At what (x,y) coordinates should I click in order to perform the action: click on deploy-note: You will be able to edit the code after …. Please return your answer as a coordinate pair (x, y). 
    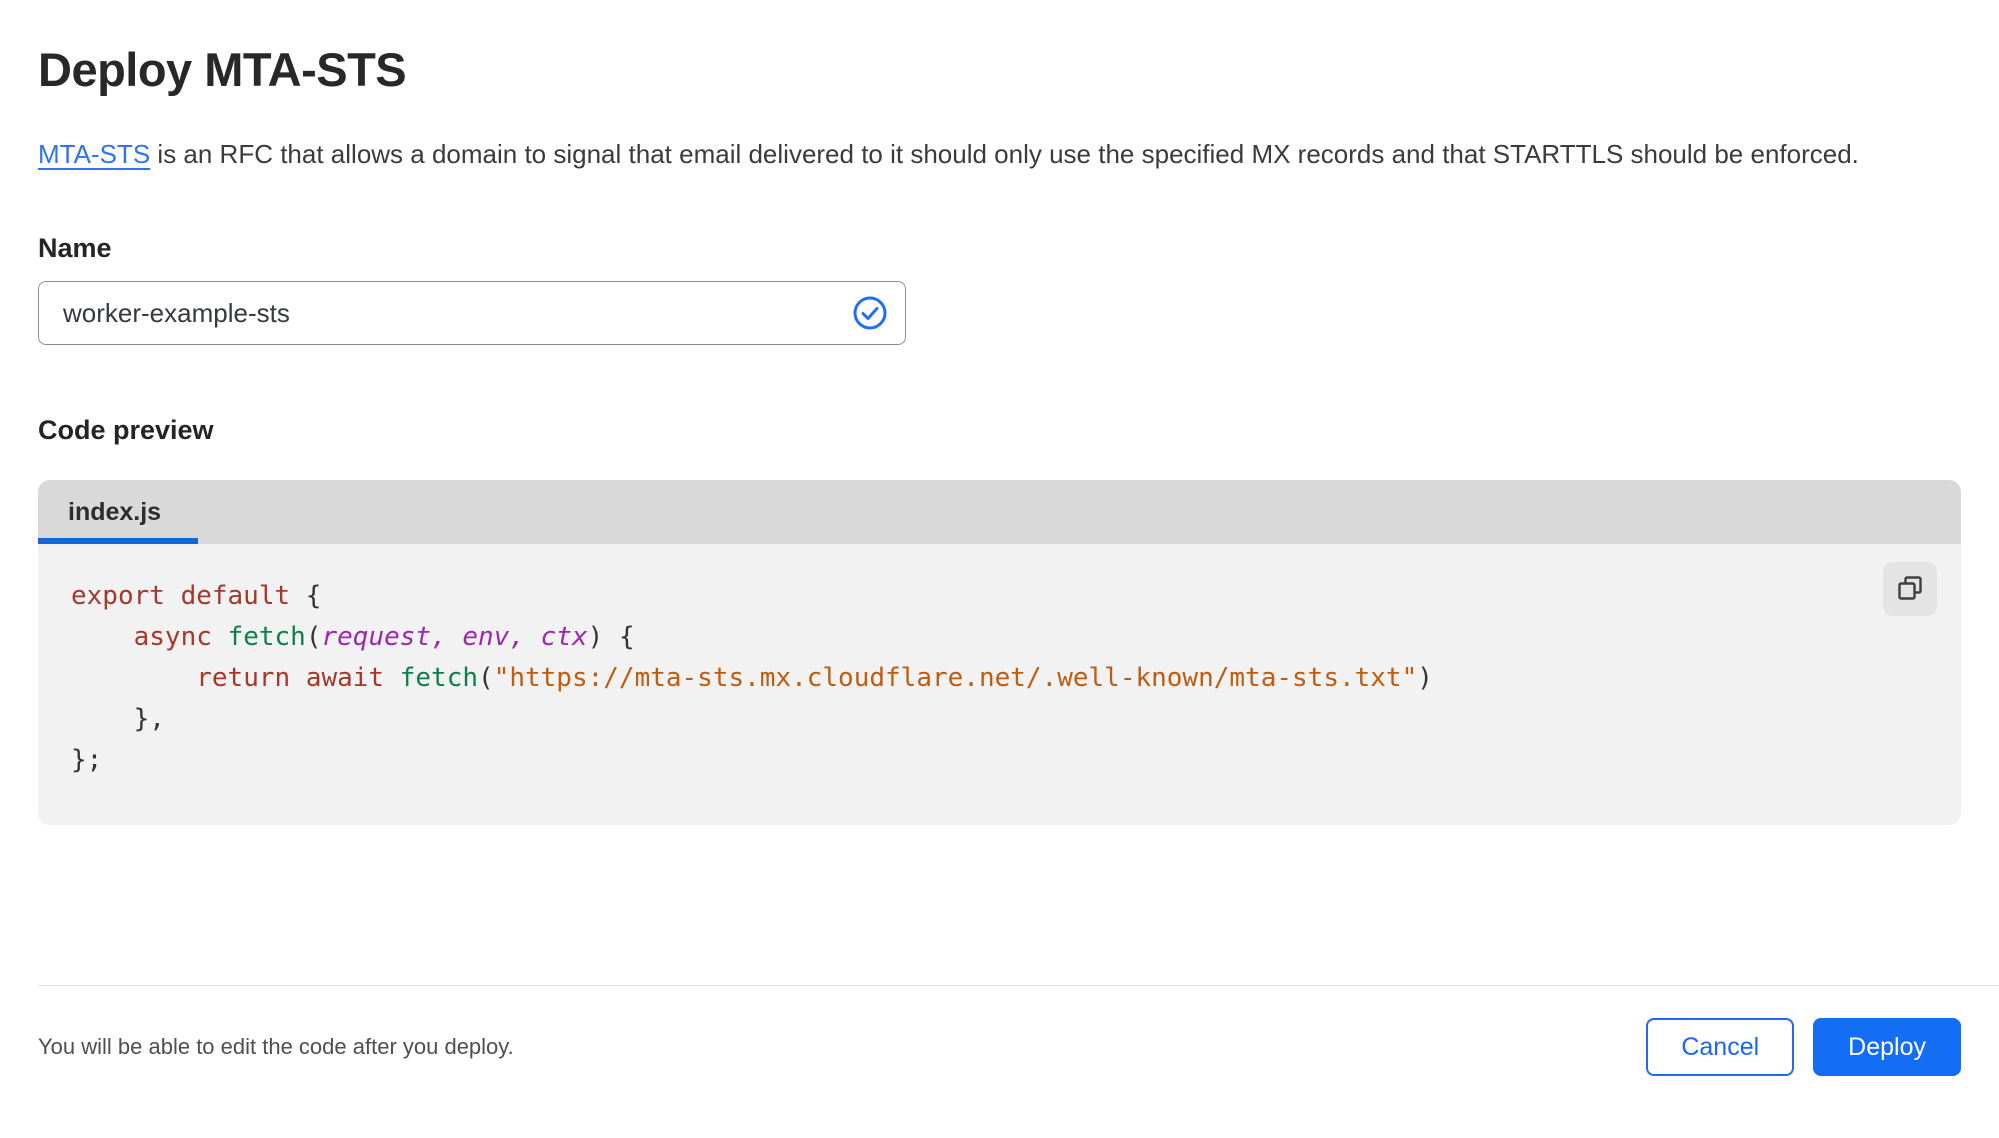
    Looking at the image, I should click on (276, 1046).